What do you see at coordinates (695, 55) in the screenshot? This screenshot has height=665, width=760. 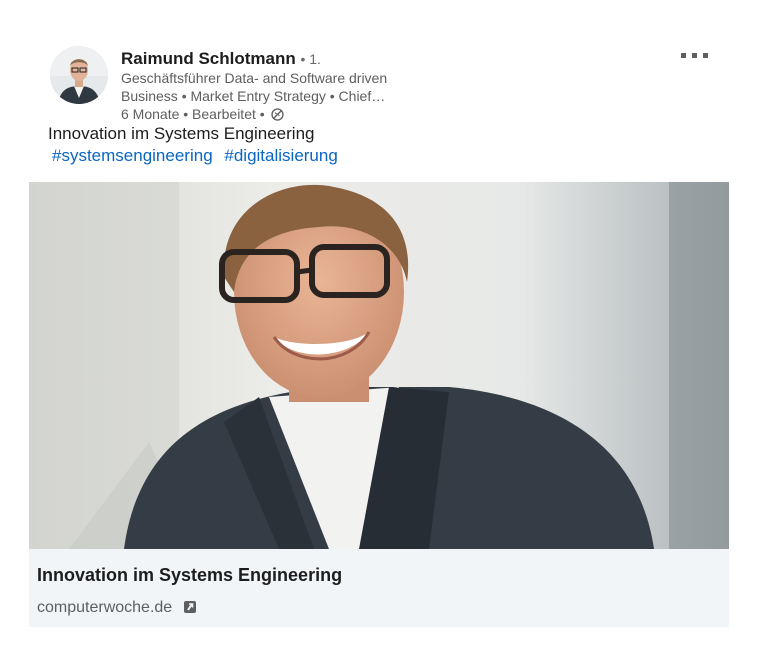 I see `more-options-icon` at bounding box center [695, 55].